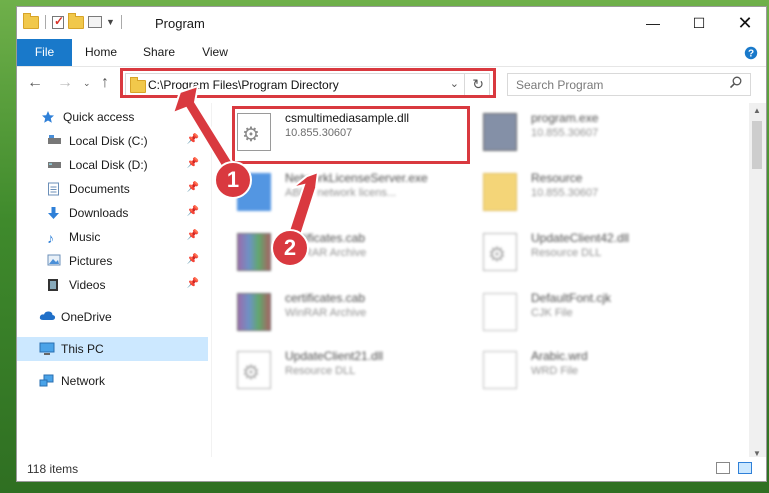 The width and height of the screenshot is (769, 493). What do you see at coordinates (233, 180) in the screenshot?
I see `step-1-badge: 1` at bounding box center [233, 180].